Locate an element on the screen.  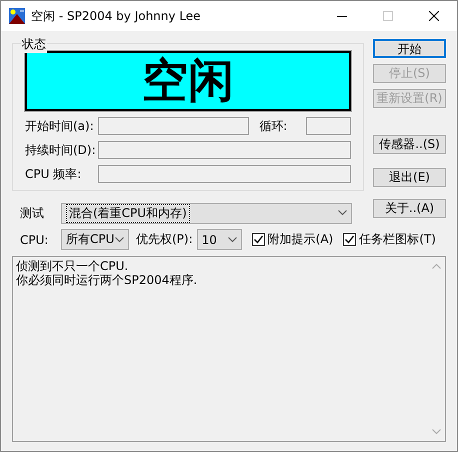
cpu-dropdown: 所有CPU is located at coordinates (95, 239).